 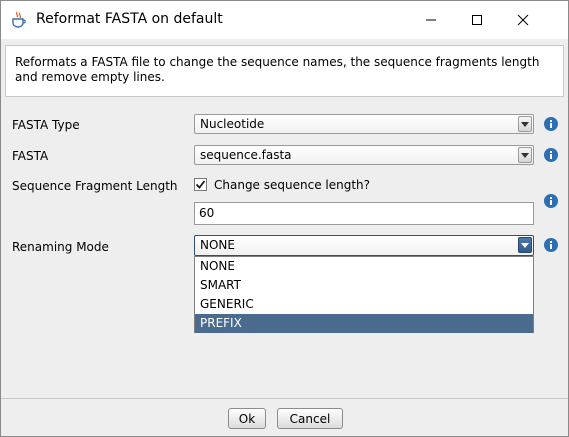 I want to click on fasta-type-value: Nucleotide, so click(x=232, y=124).